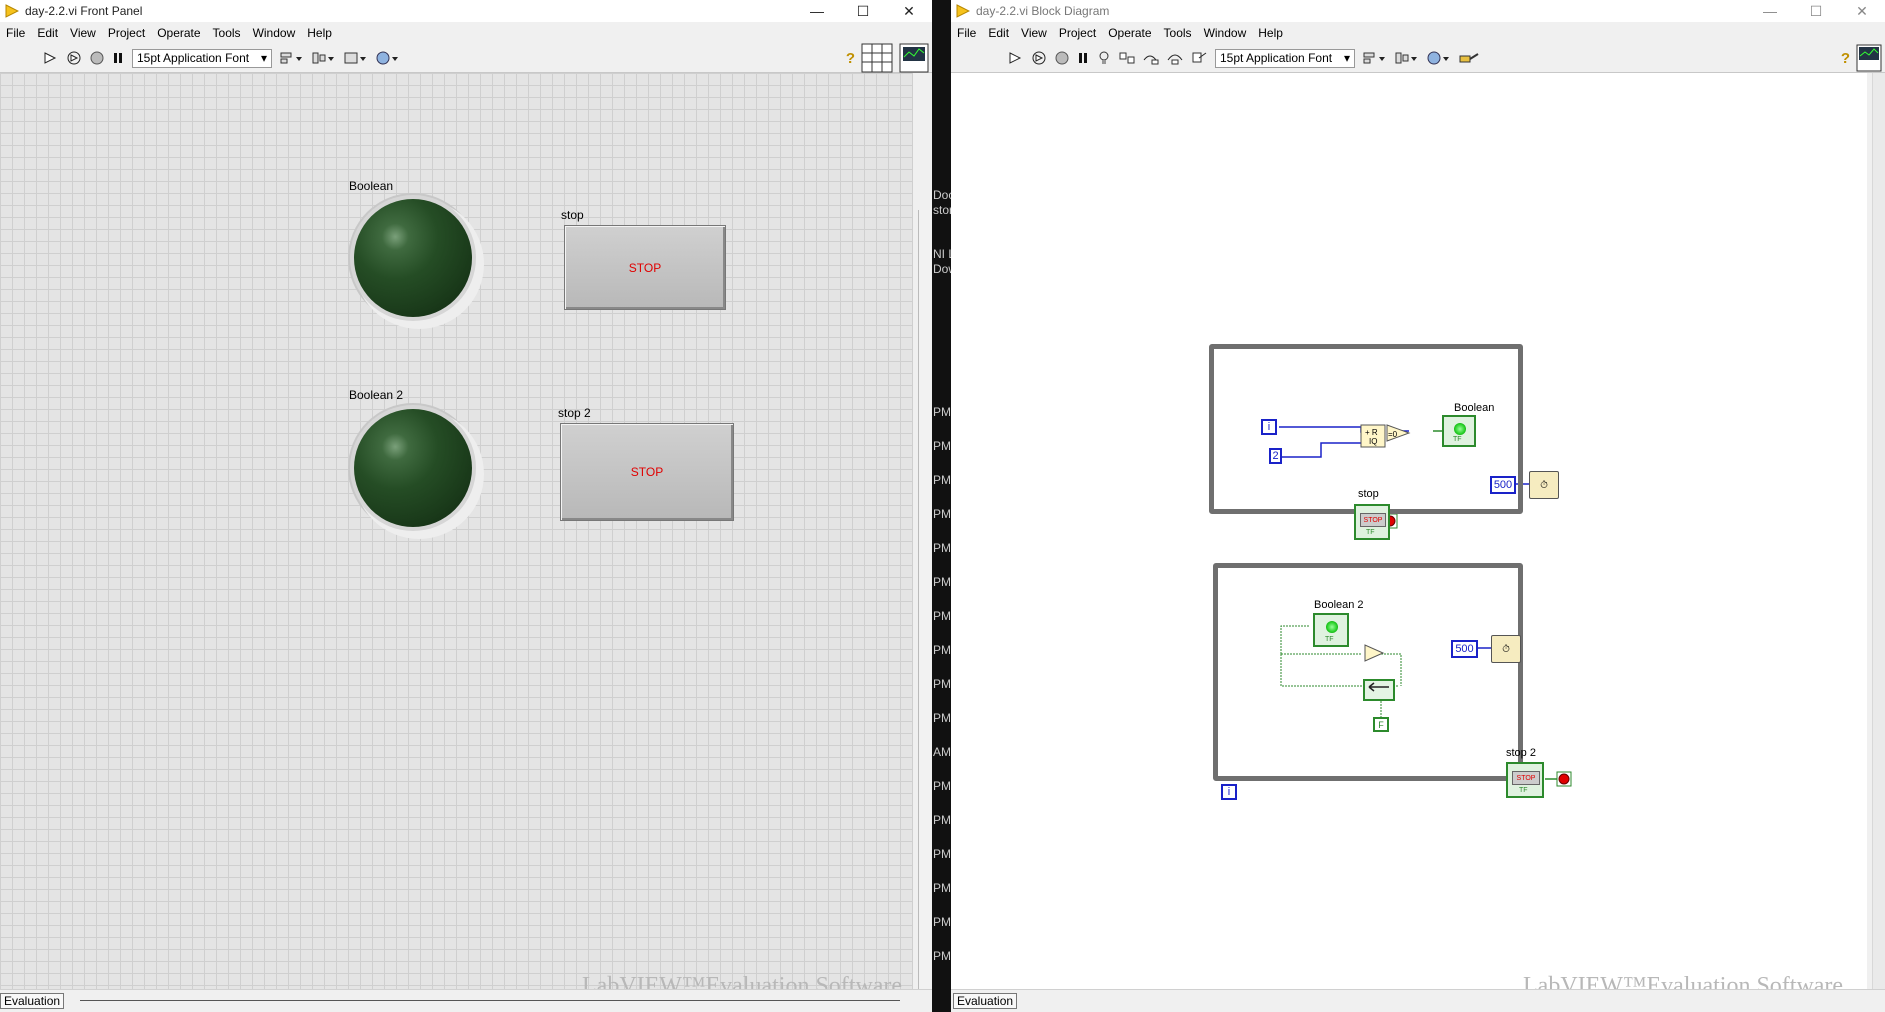 This screenshot has height=1012, width=1885. Describe the element at coordinates (1043, 11) in the screenshot. I see `window-title: day-2.2.vi Block Diagram` at that location.